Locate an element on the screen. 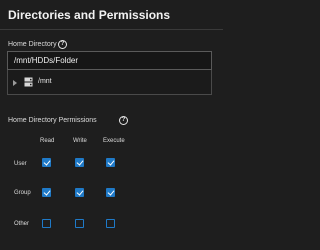 The image size is (320, 250). row-label-group: Group is located at coordinates (22, 193).